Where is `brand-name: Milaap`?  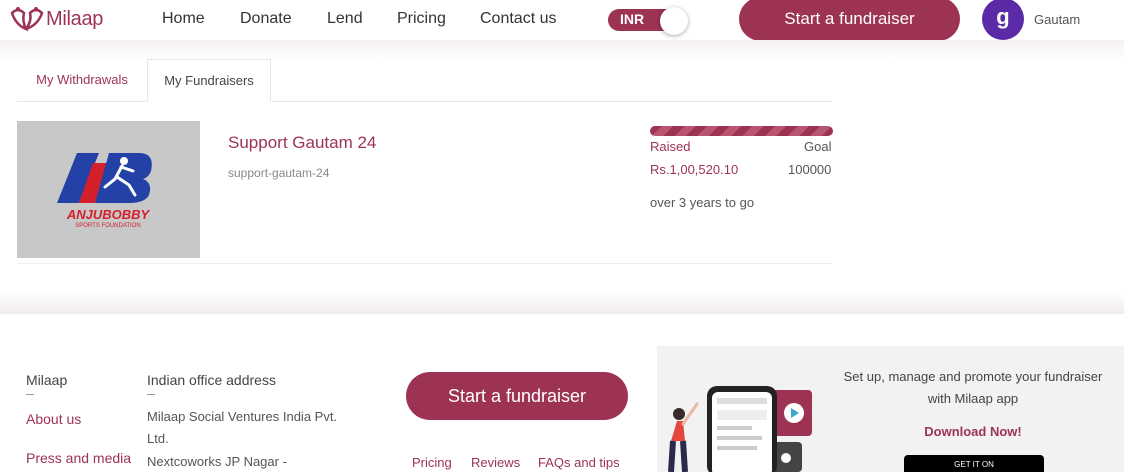 brand-name: Milaap is located at coordinates (75, 18).